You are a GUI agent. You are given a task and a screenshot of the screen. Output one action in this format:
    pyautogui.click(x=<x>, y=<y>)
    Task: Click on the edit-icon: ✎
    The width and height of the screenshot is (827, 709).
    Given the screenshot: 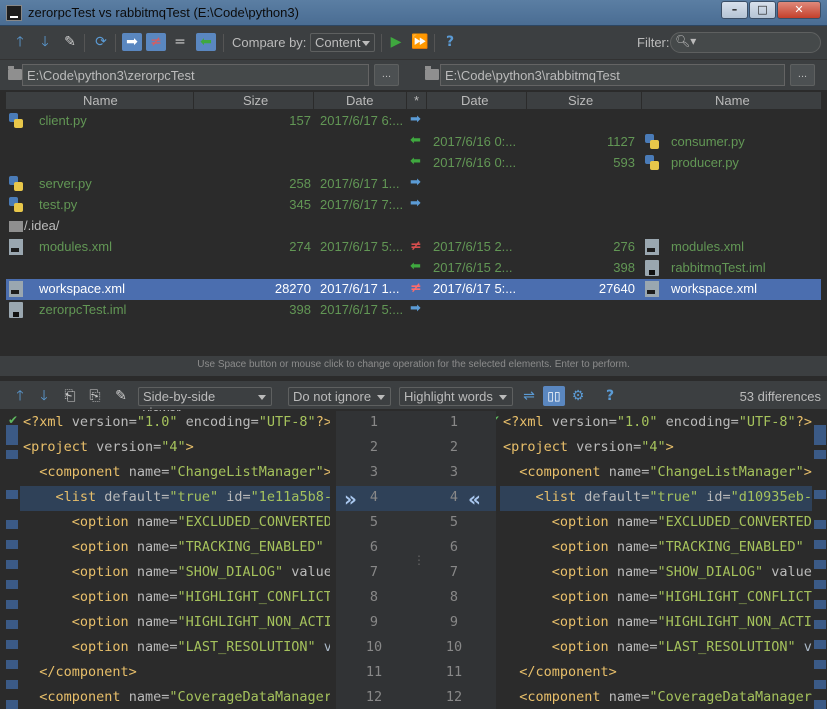 What is the action you would take?
    pyautogui.click(x=70, y=42)
    